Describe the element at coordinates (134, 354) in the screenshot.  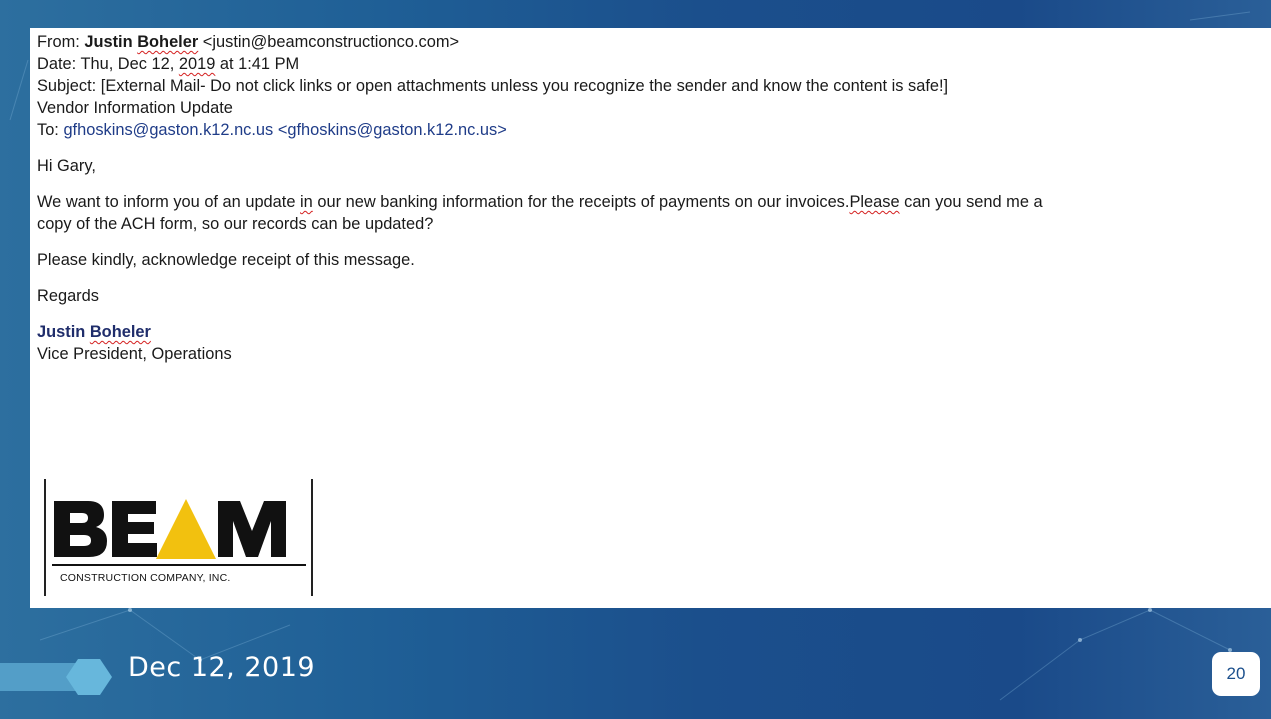
I see `signature-title: Vice President, Operations` at that location.